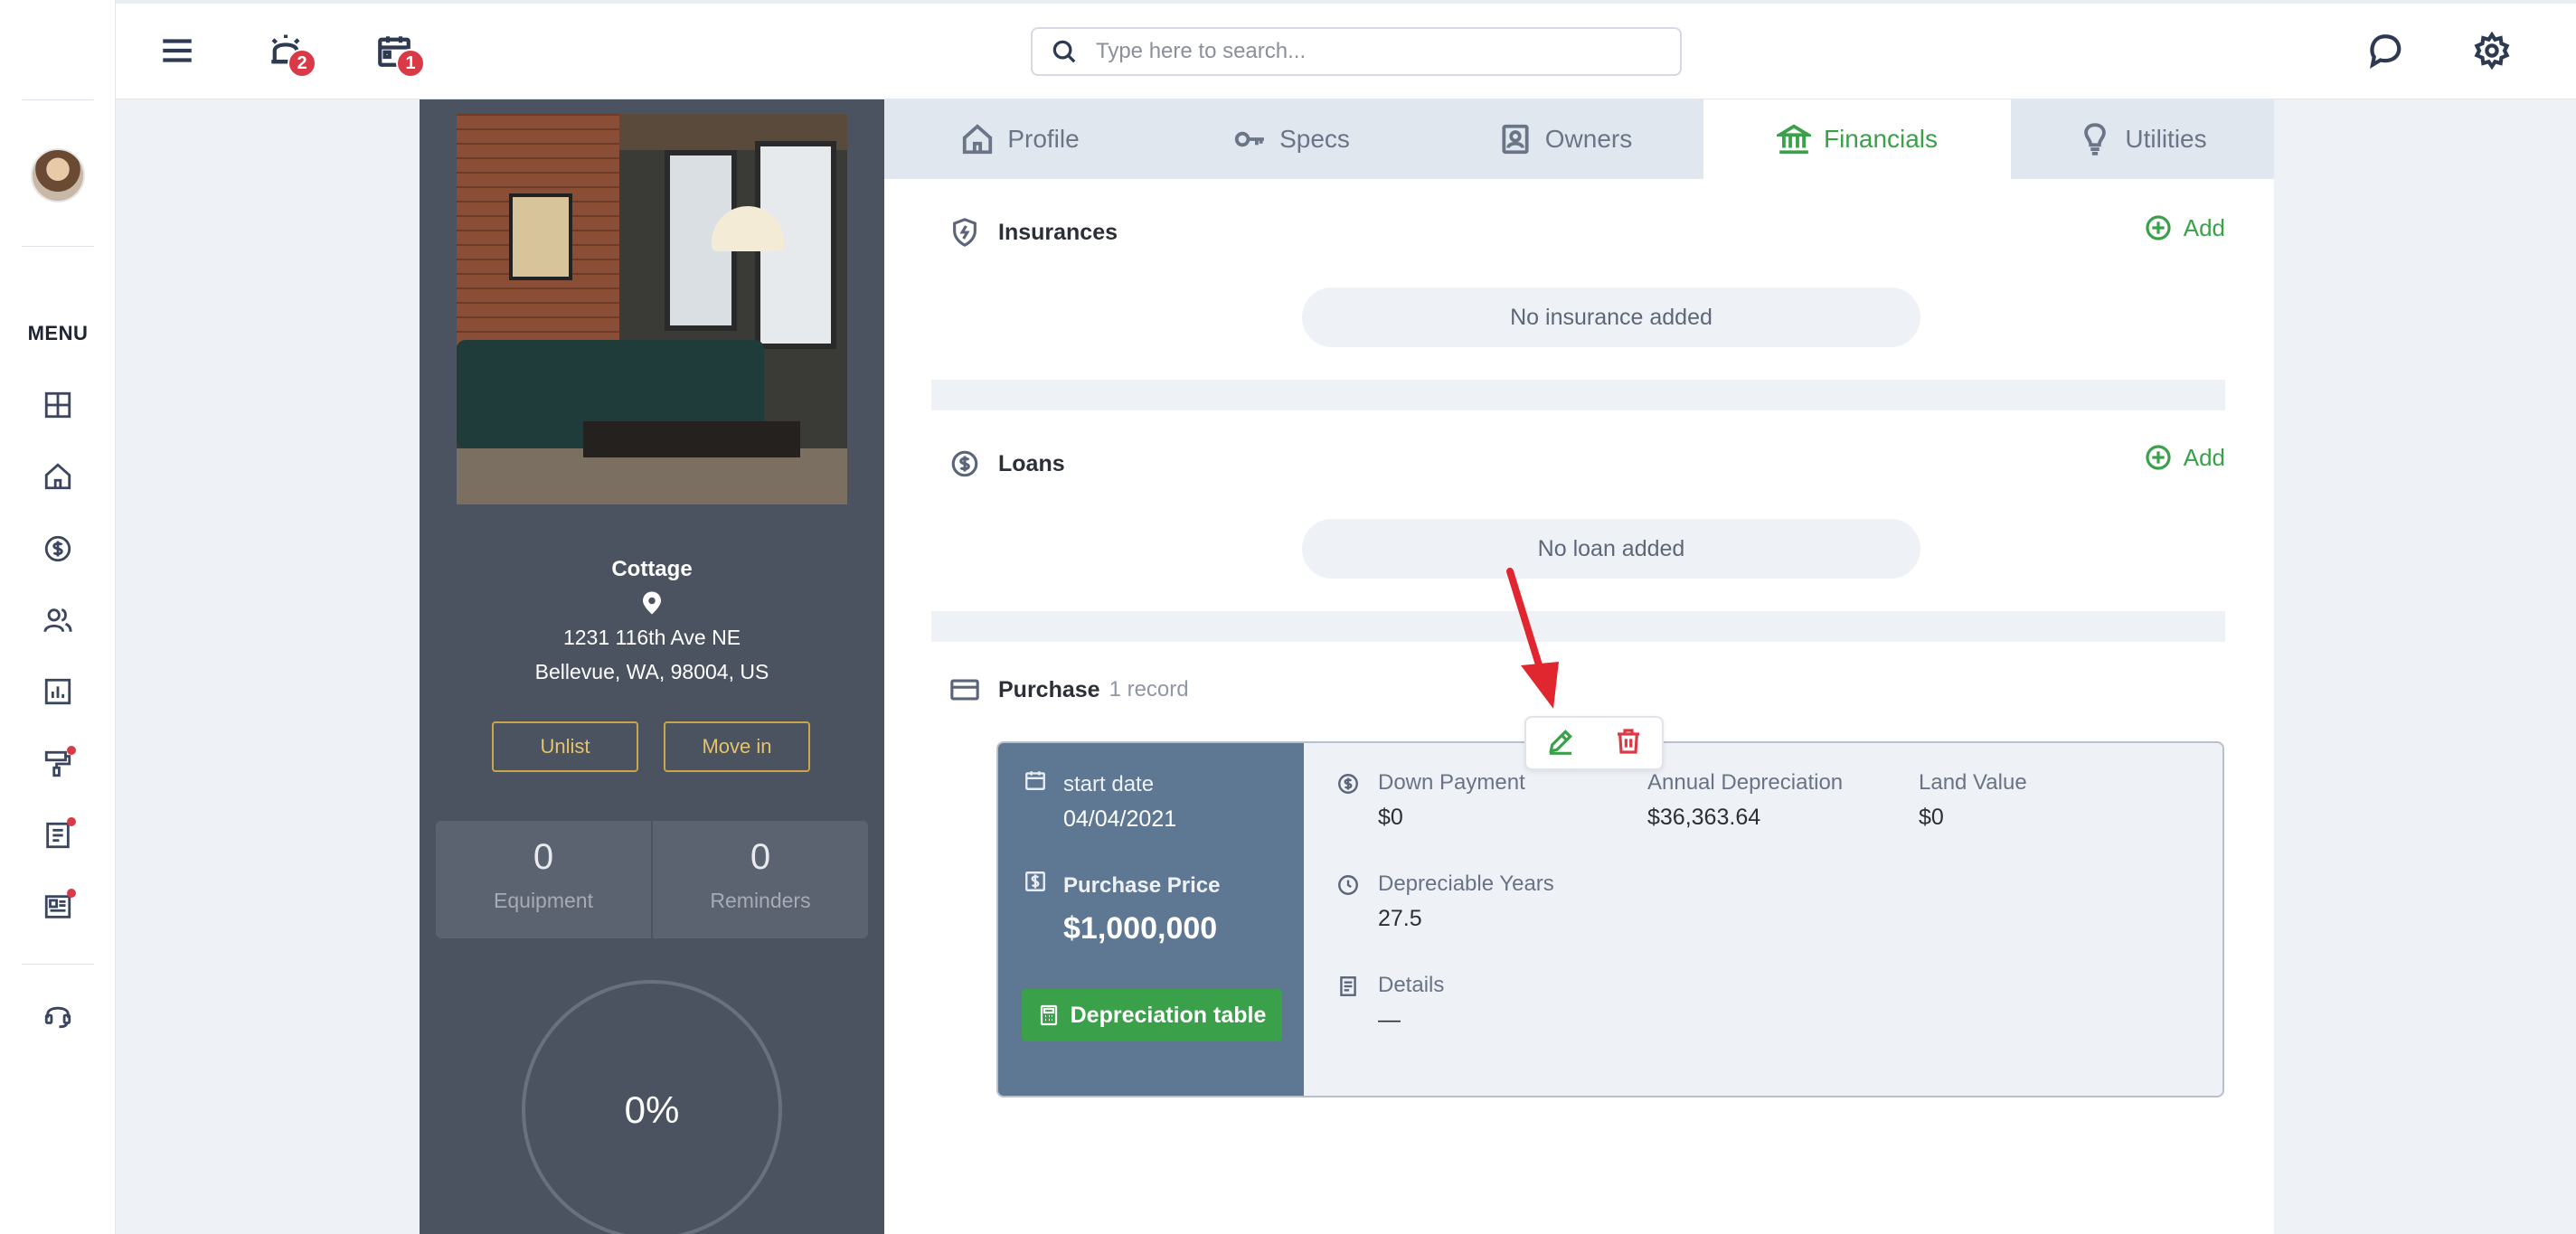  I want to click on dollar-bill-icon, so click(1035, 881).